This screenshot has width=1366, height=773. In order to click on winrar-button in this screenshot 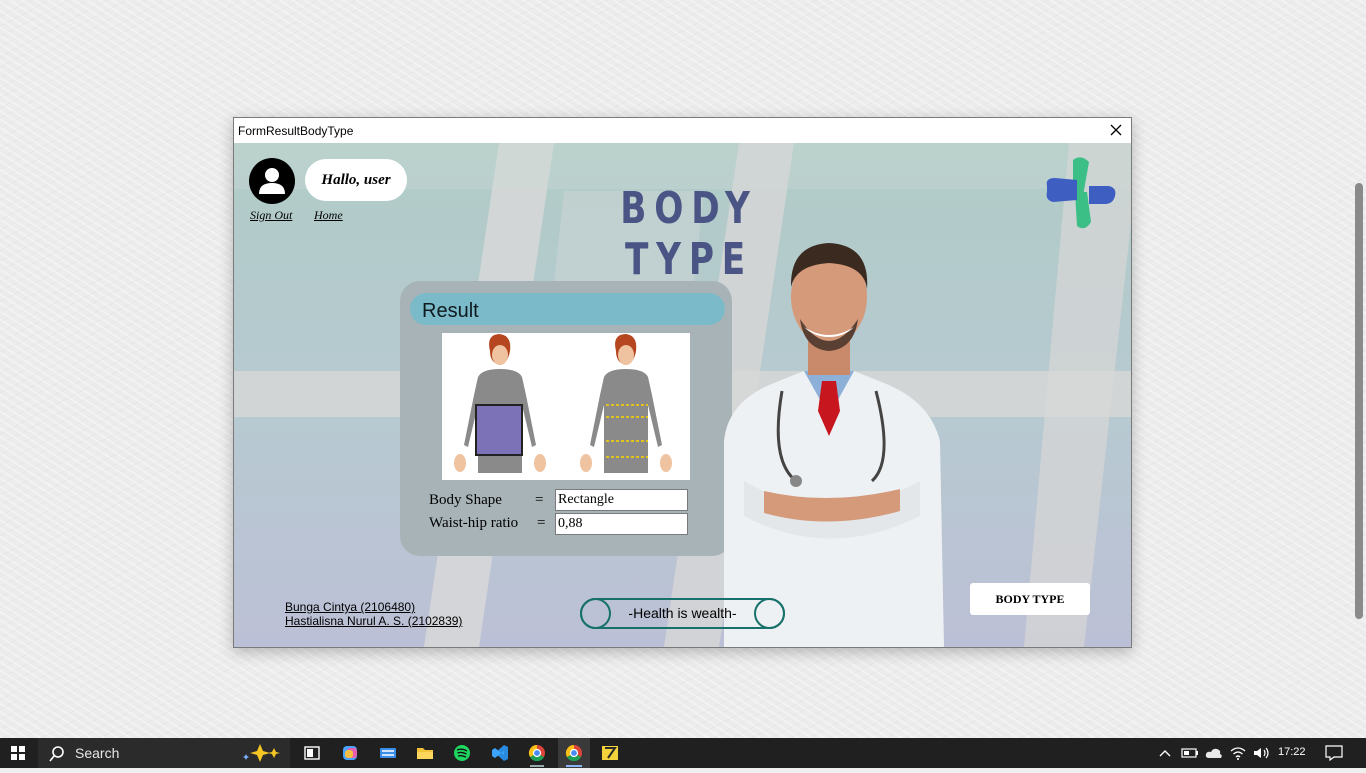, I will do `click(610, 753)`.